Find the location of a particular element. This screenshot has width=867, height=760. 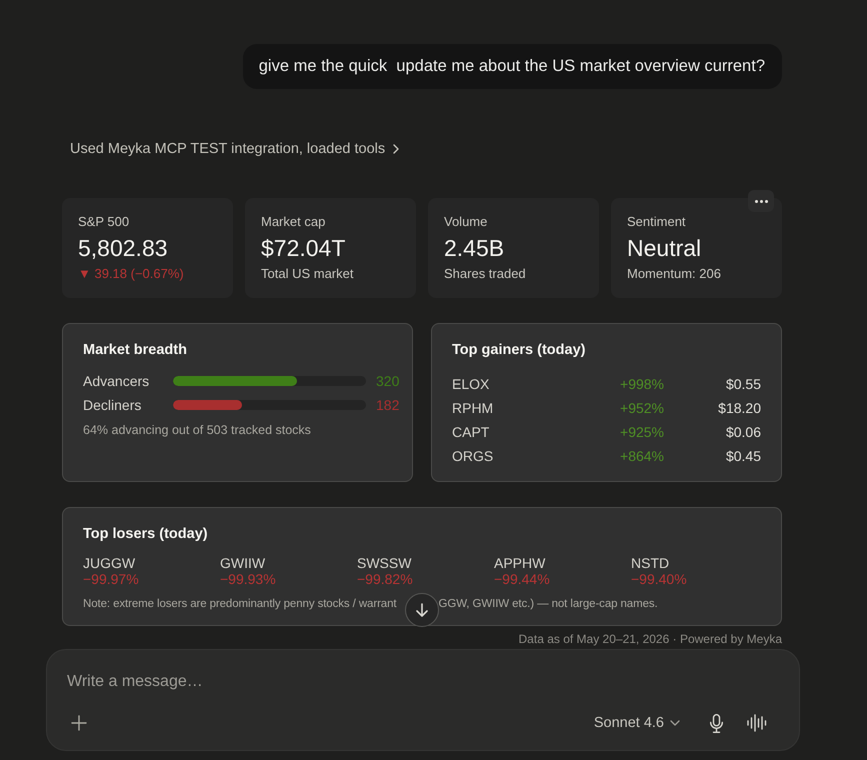

ticker: RPHM is located at coordinates (473, 408).